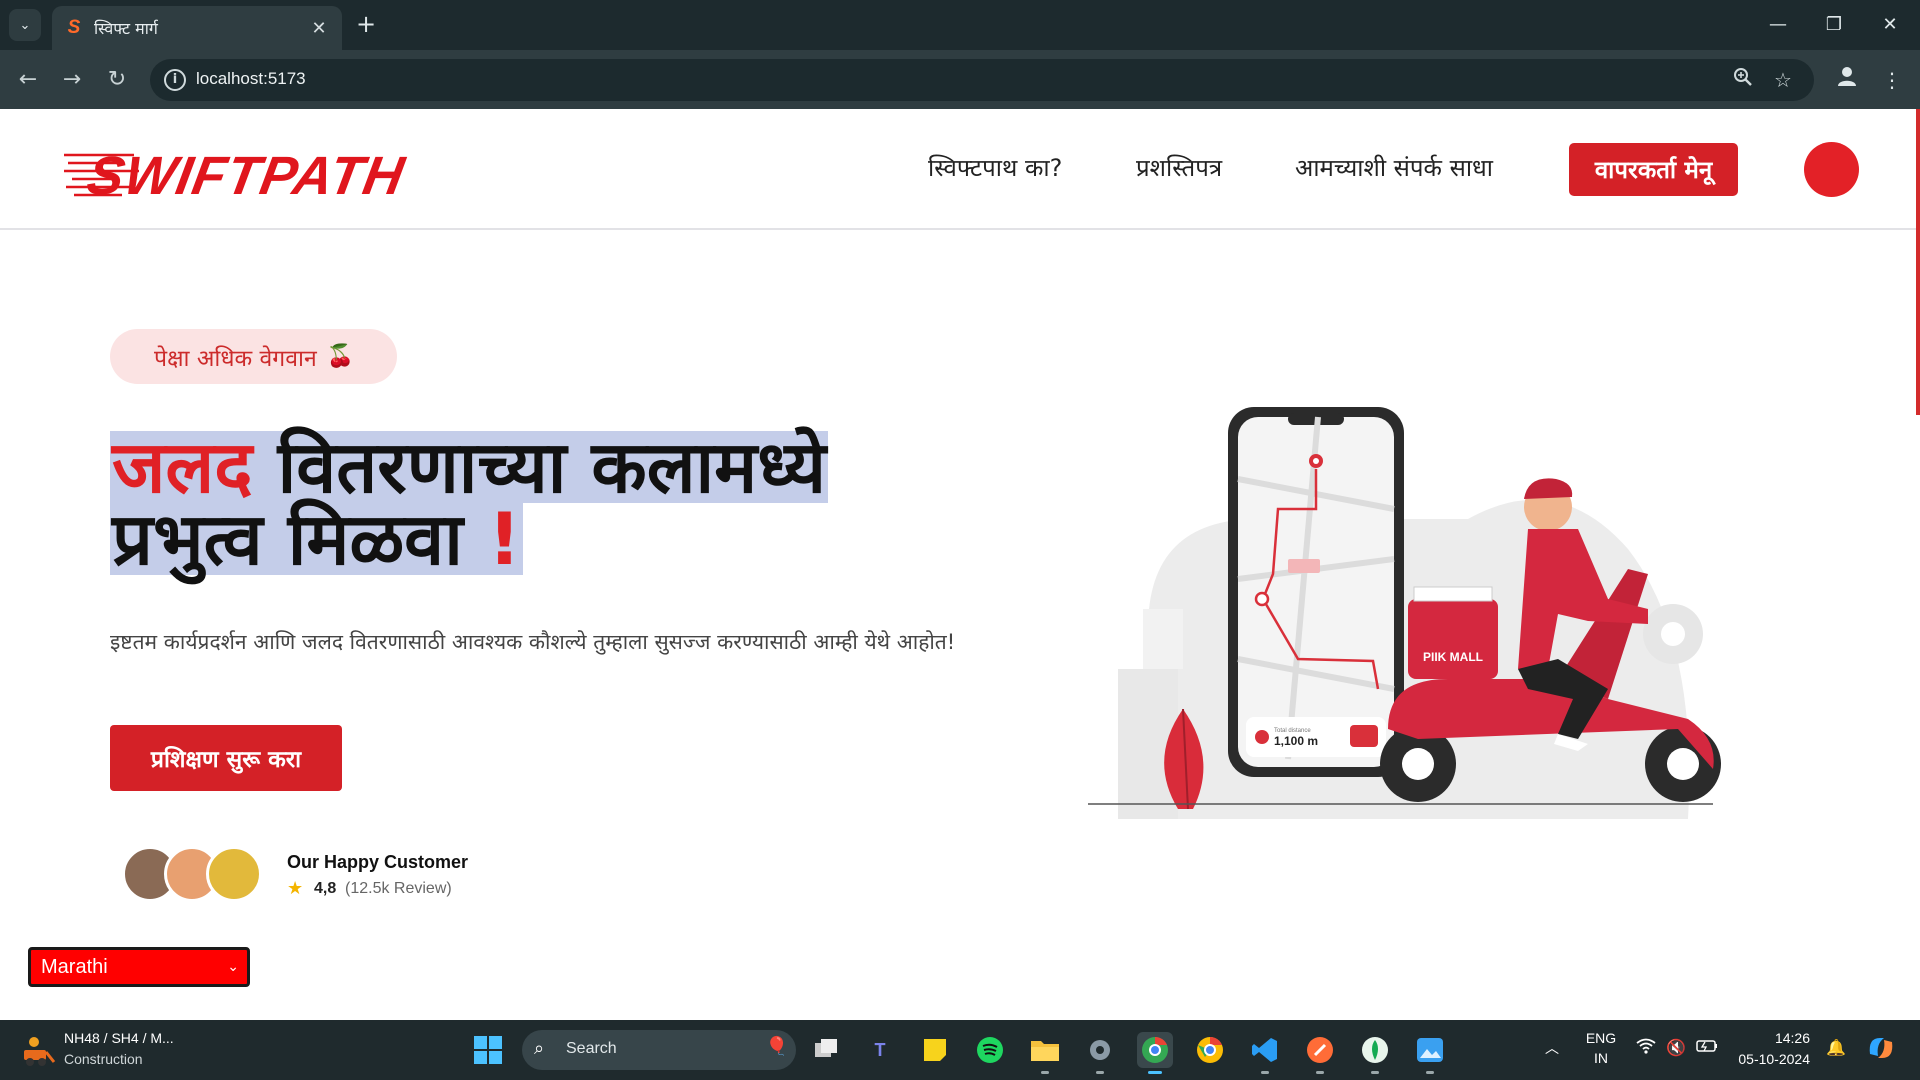 The image size is (1920, 1080). What do you see at coordinates (1836, 1047) in the screenshot?
I see `notification-bell-icon: 🔔` at bounding box center [1836, 1047].